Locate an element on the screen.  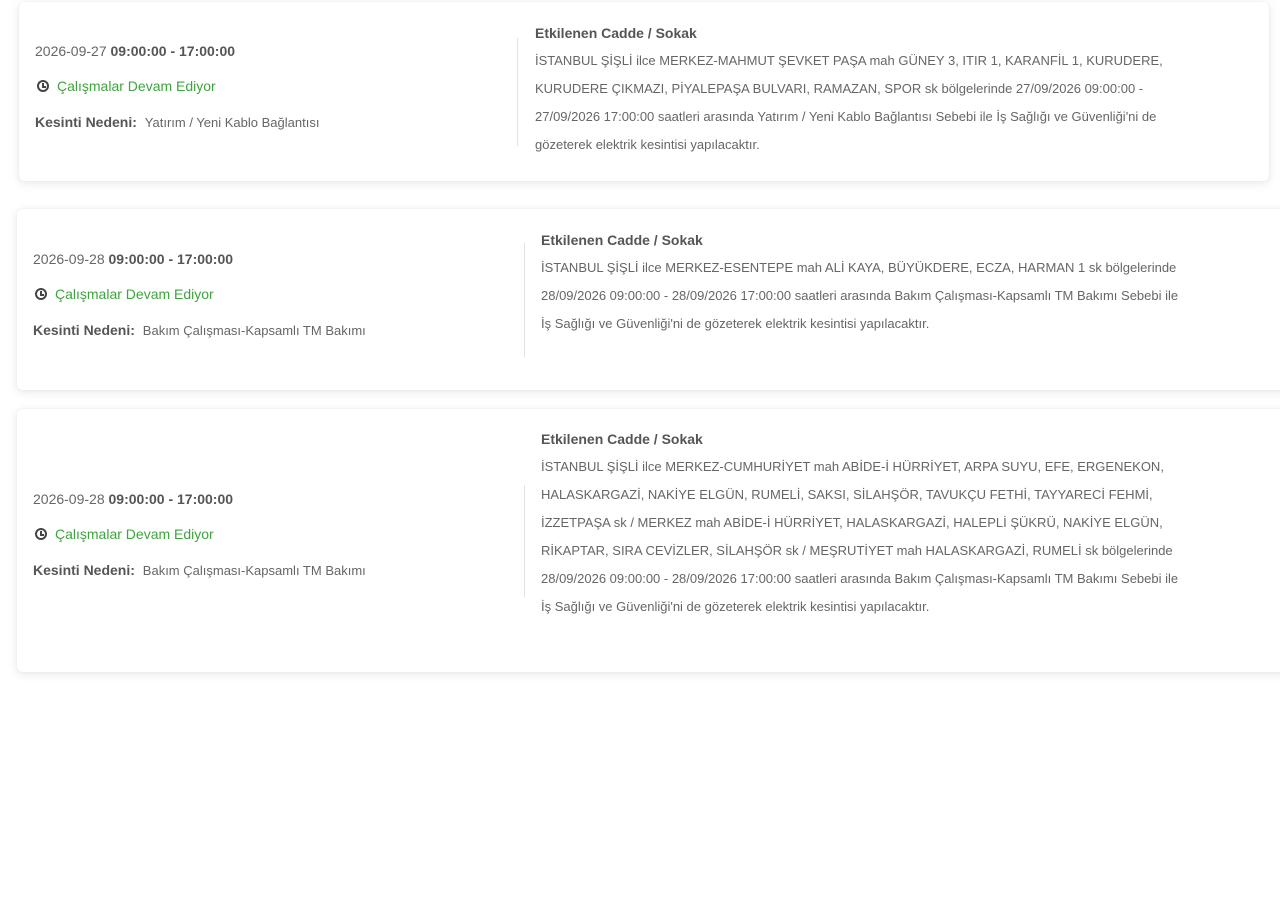
outage-date: 2026-09-27 is located at coordinates (71, 51).